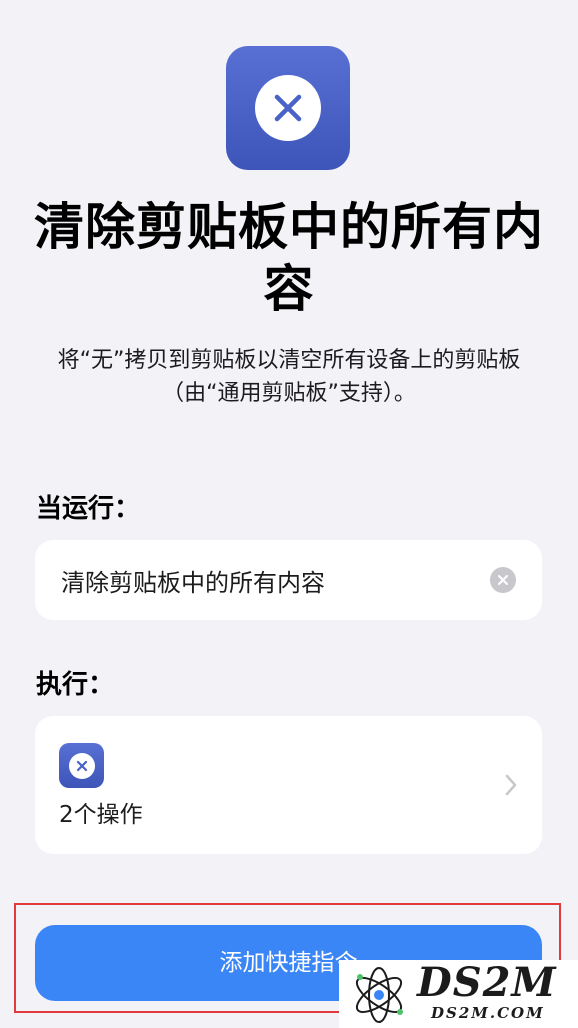 This screenshot has height=1028, width=578. Describe the element at coordinates (288, 785) in the screenshot. I see `actions-card: 2个操作` at that location.